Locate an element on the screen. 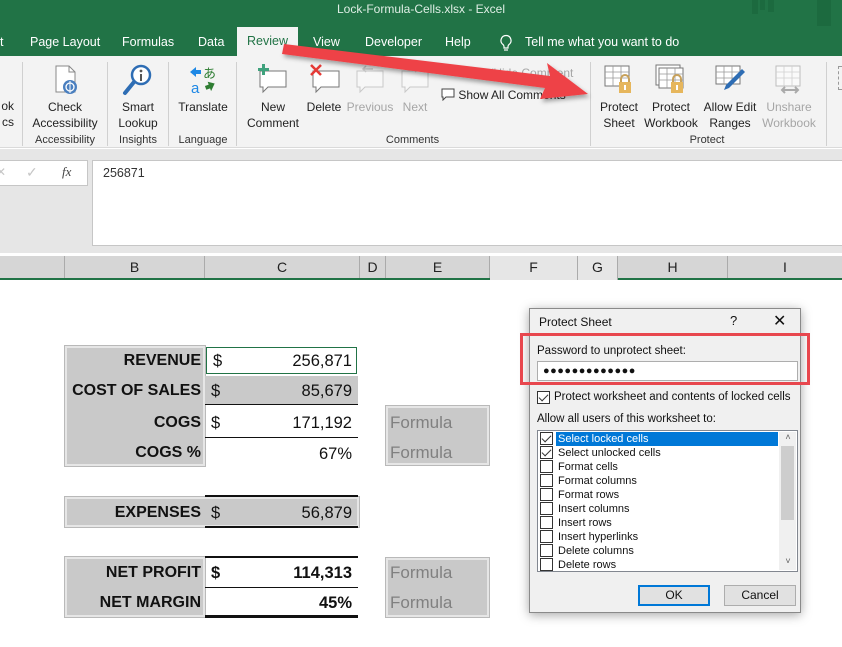 This screenshot has height=647, width=842. svg-text: あ is located at coordinates (209, 74).